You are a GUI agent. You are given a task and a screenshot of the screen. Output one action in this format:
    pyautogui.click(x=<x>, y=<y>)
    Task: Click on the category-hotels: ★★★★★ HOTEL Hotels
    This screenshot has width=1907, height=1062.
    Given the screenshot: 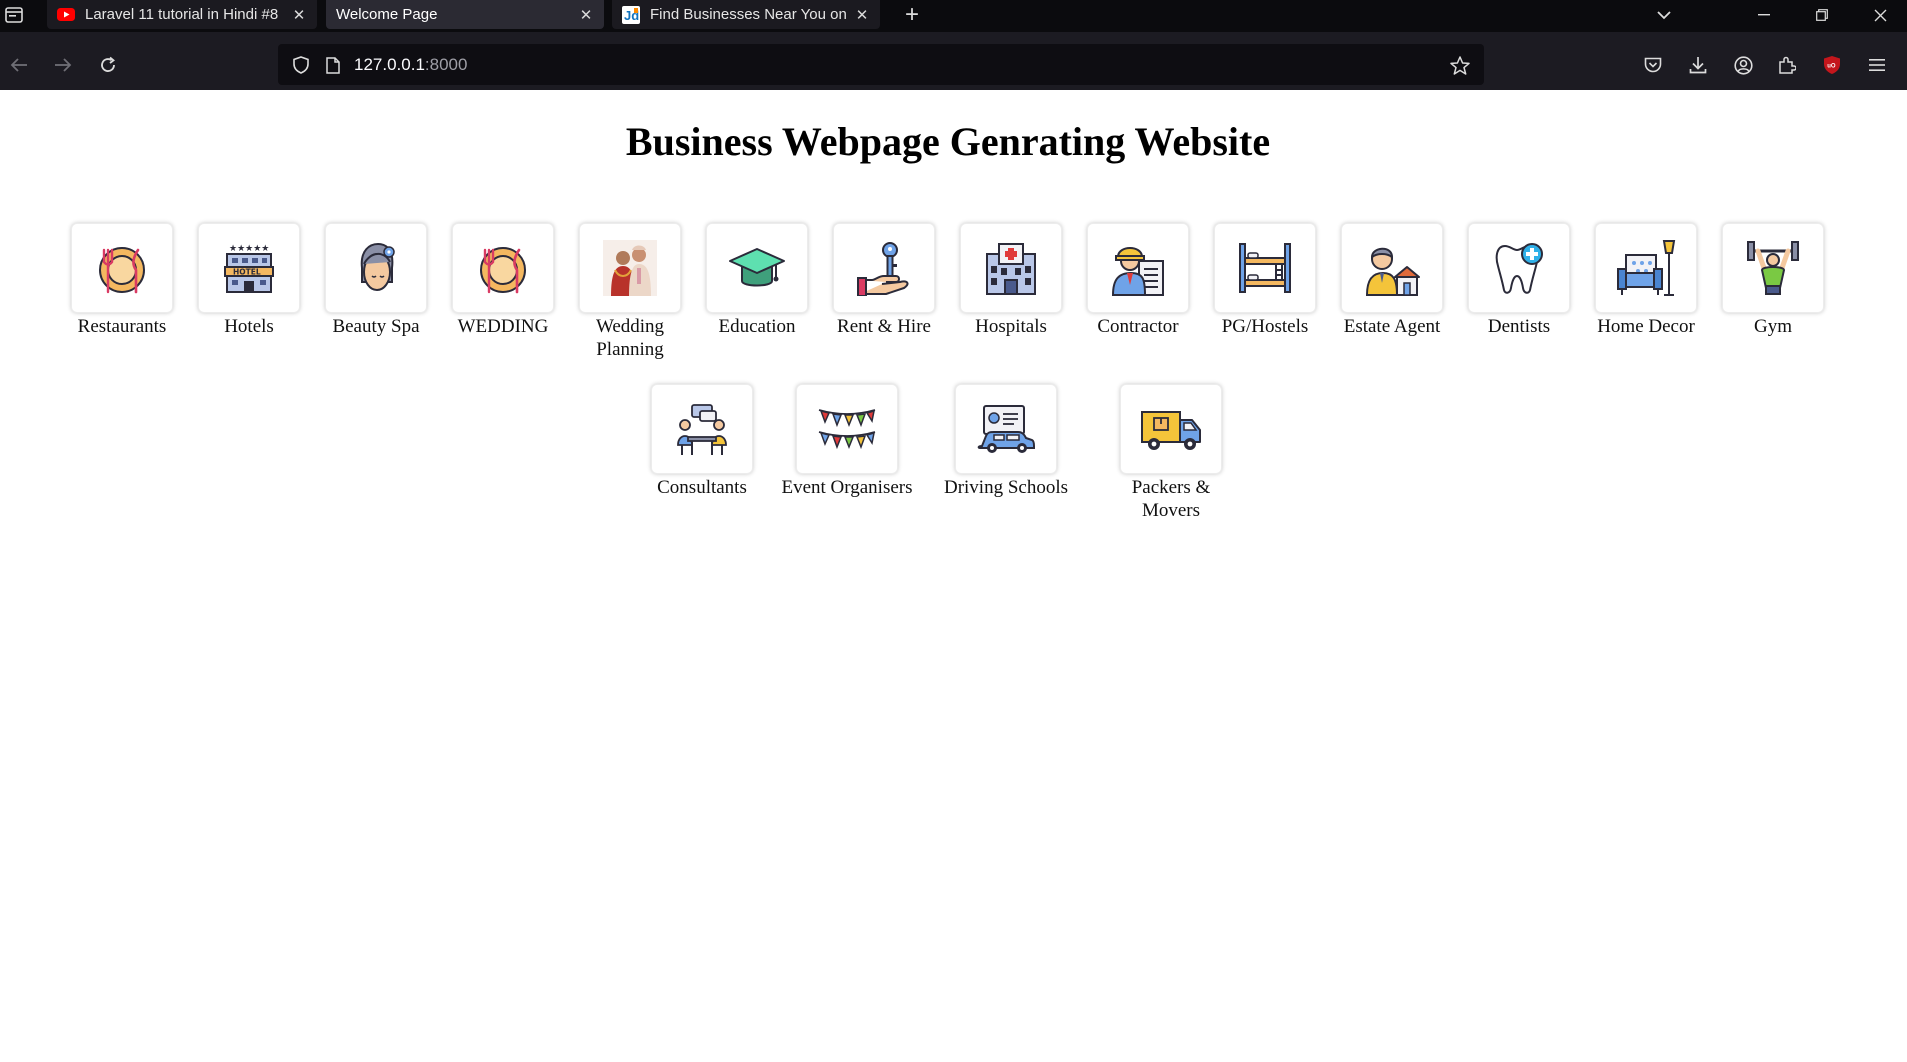 What is the action you would take?
    pyautogui.click(x=249, y=280)
    